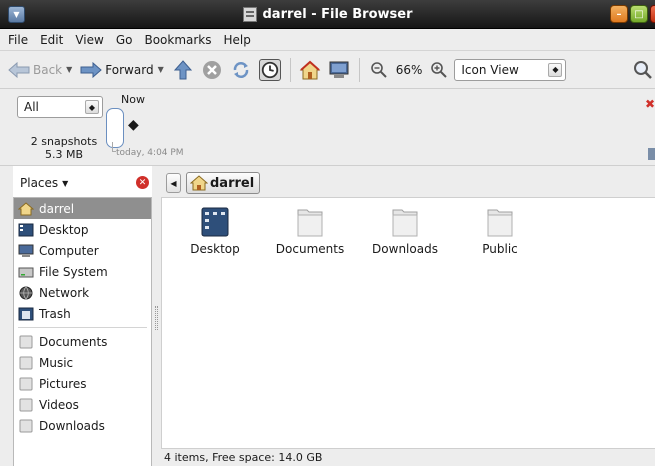 The width and height of the screenshot is (655, 466). What do you see at coordinates (73, 271) in the screenshot?
I see `sidebar-item-label: File System` at bounding box center [73, 271].